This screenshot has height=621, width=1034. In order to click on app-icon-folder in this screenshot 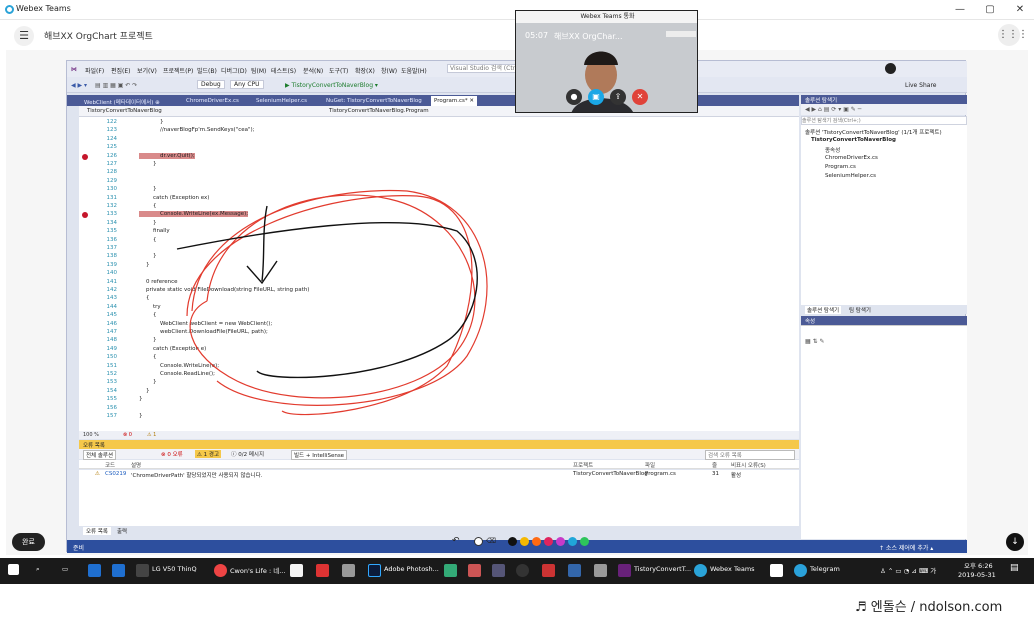, I will do `click(600, 570)`.